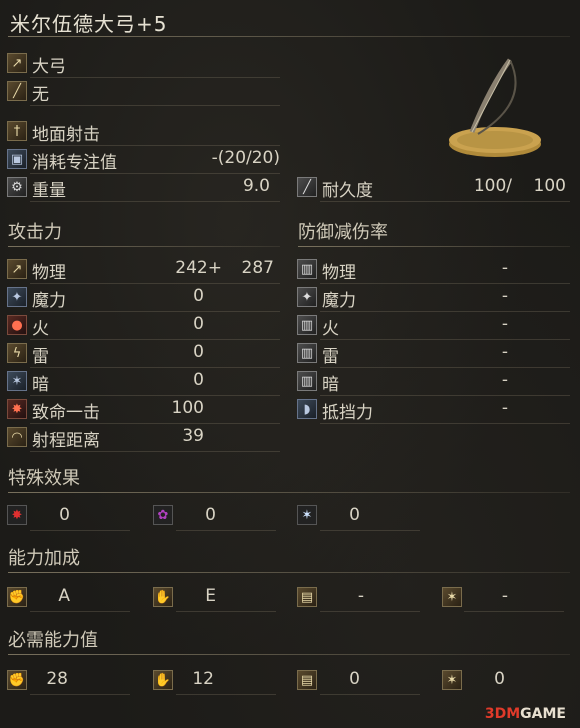 The width and height of the screenshot is (580, 728). I want to click on range-icon: ◠, so click(17, 437).